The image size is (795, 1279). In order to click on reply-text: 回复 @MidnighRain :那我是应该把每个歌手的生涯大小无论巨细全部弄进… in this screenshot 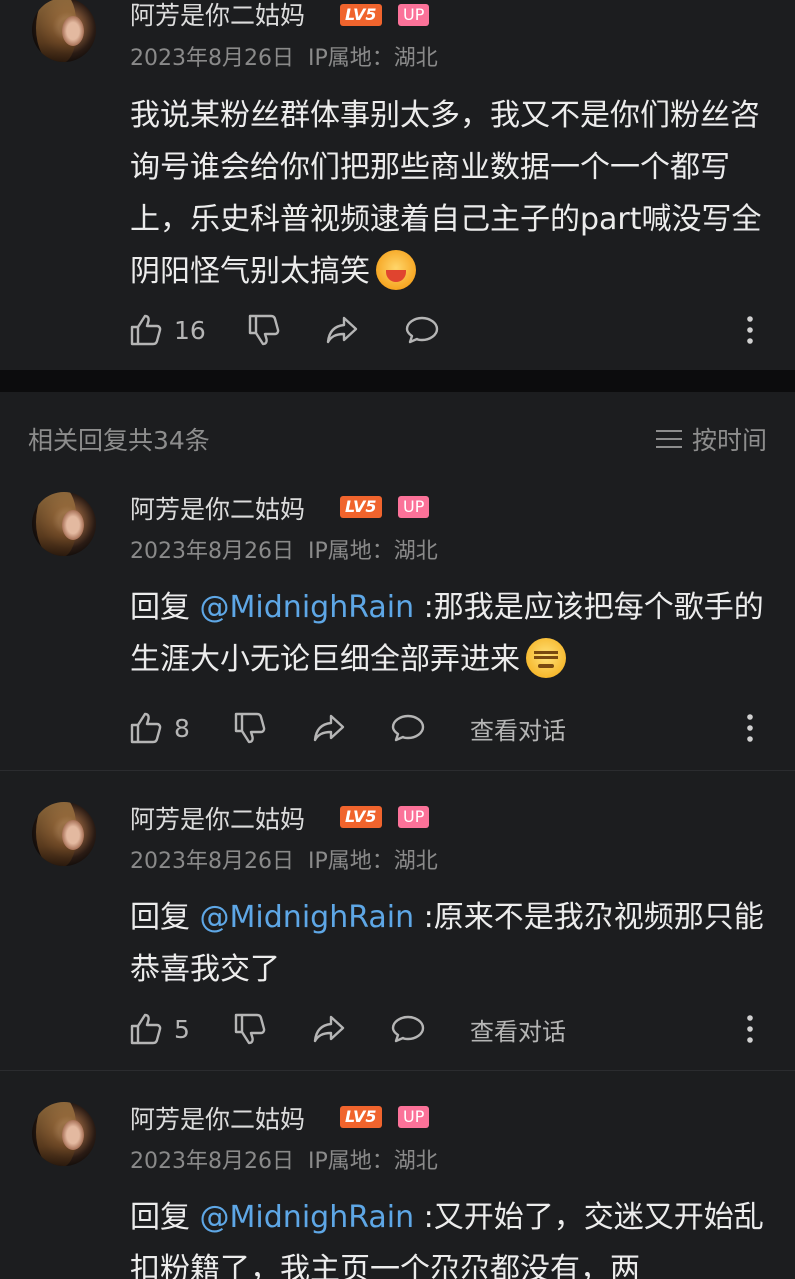, I will do `click(450, 634)`.